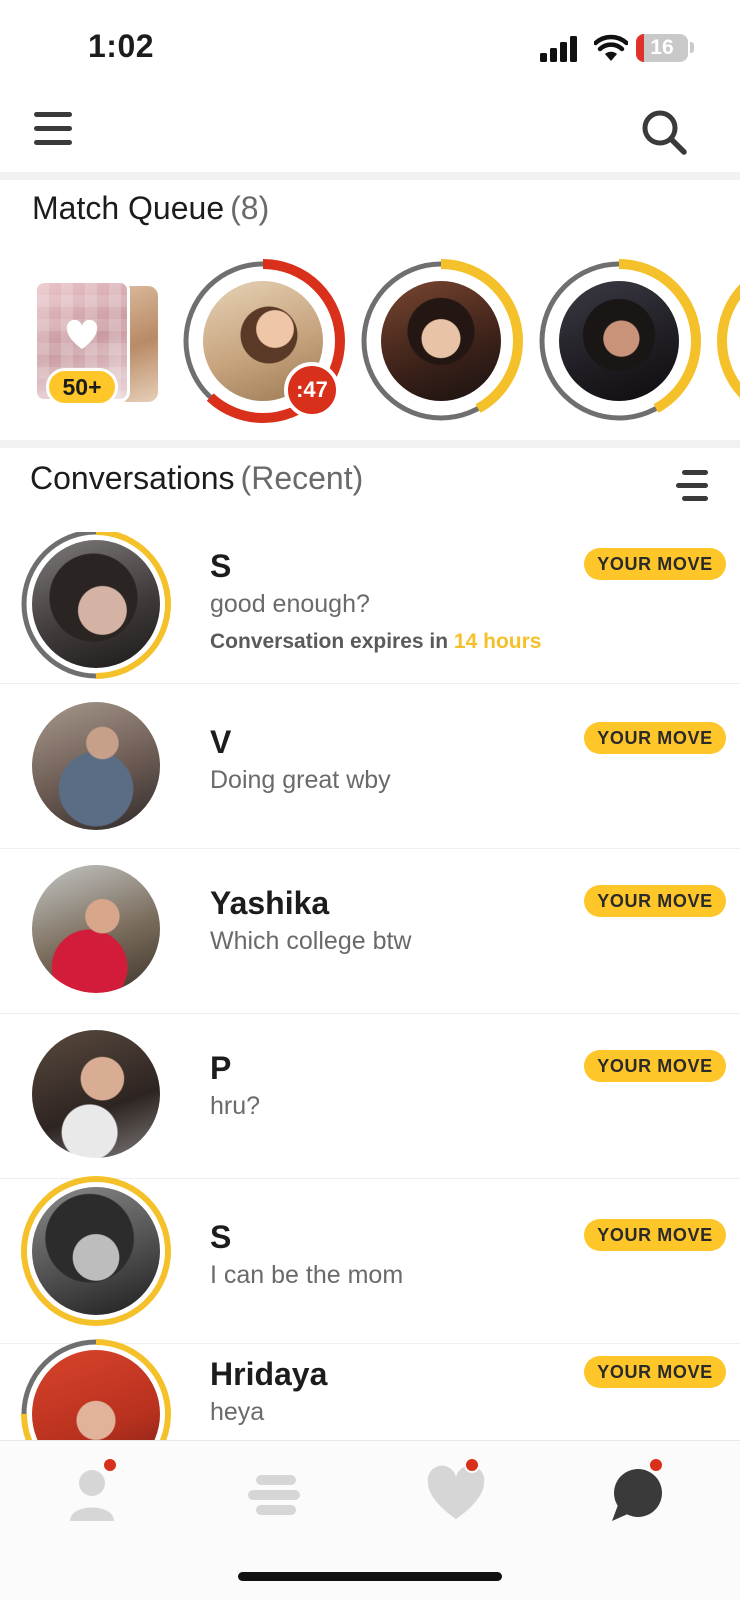 This screenshot has width=740, height=1600. Describe the element at coordinates (132, 478) in the screenshot. I see `conversations-title: Conversations` at that location.